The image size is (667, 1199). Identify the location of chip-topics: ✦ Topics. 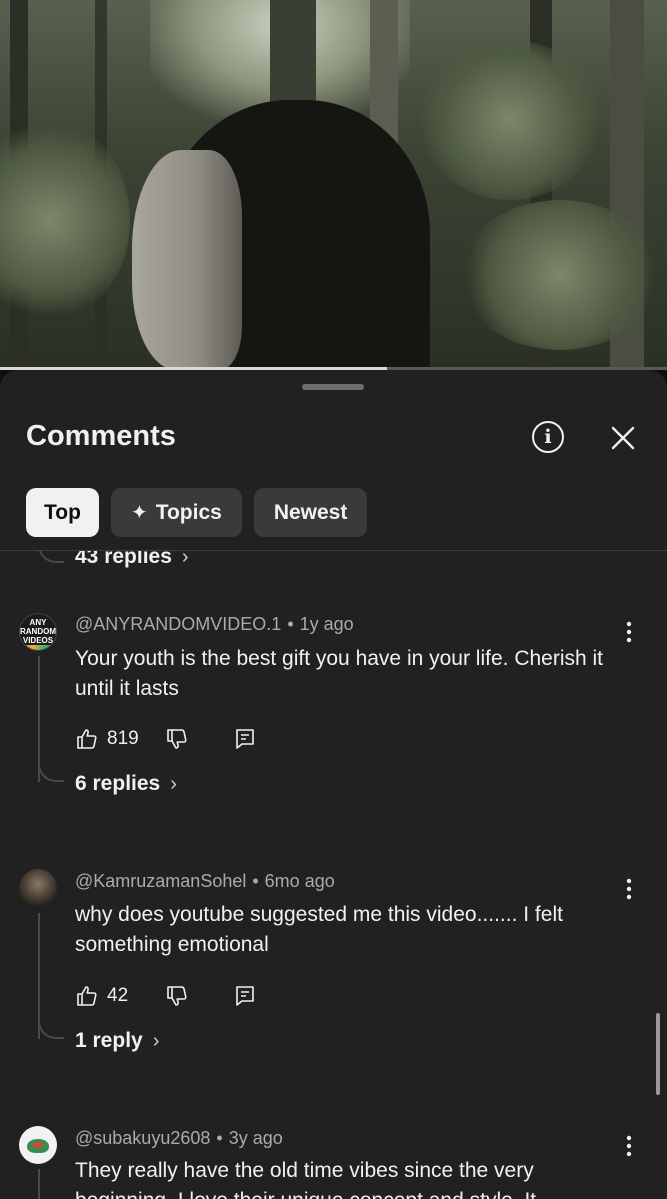
(176, 512).